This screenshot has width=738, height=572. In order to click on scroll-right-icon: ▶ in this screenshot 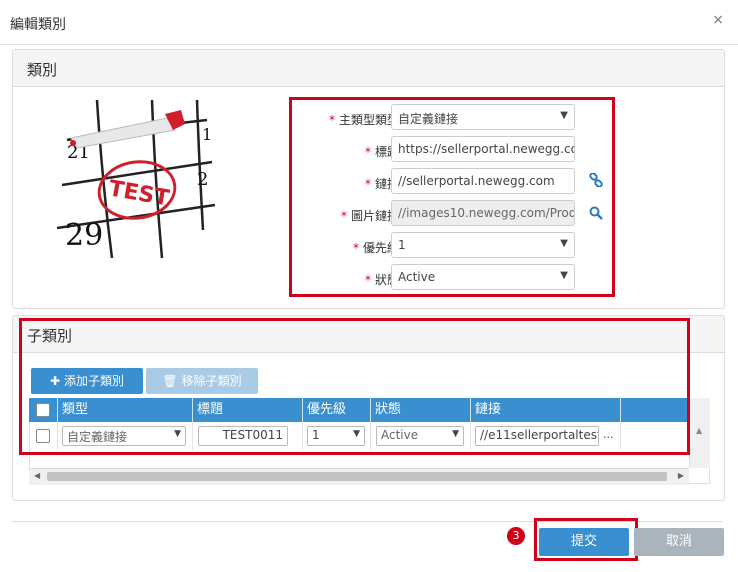, I will do `click(681, 475)`.